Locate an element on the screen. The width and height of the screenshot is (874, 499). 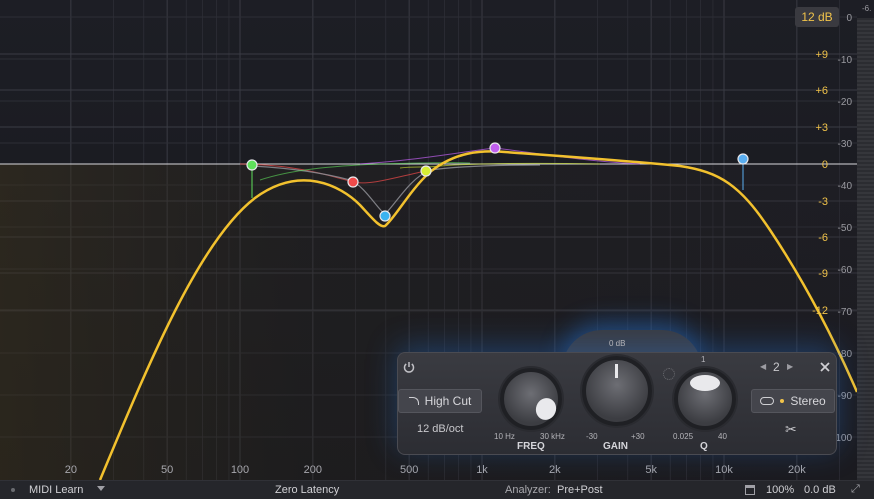
band-3-node is located at coordinates (385, 216).